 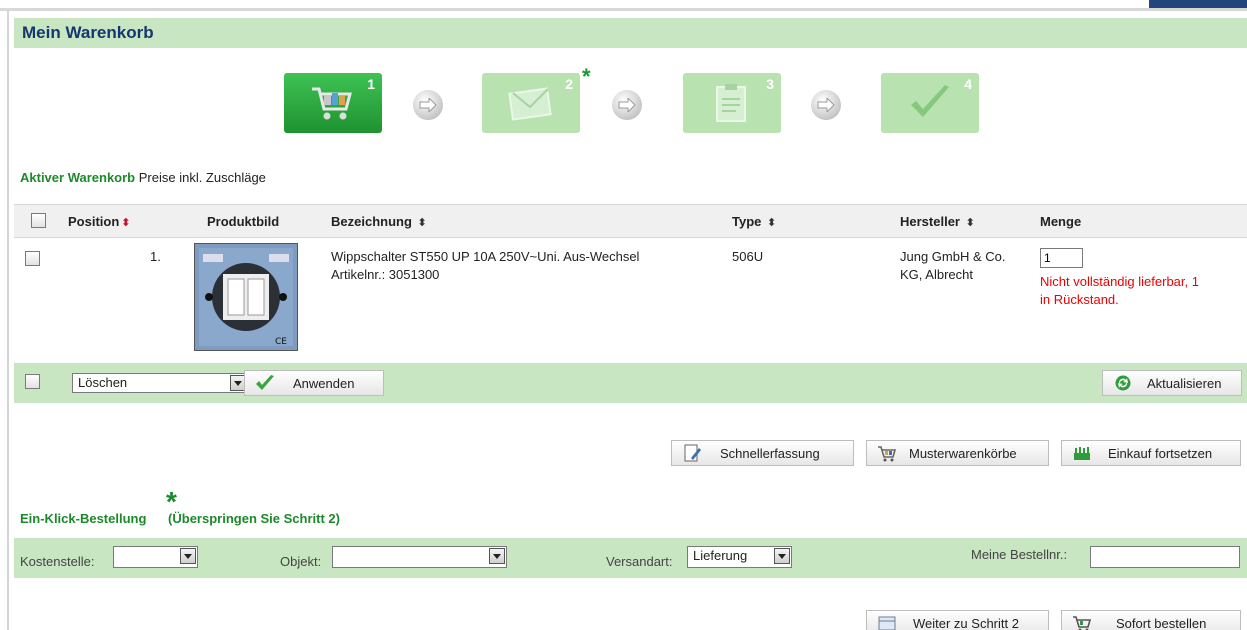 I want to click on cart-info: Aktiver Warenkorb Preise inkl. Zuschläge, so click(x=143, y=177).